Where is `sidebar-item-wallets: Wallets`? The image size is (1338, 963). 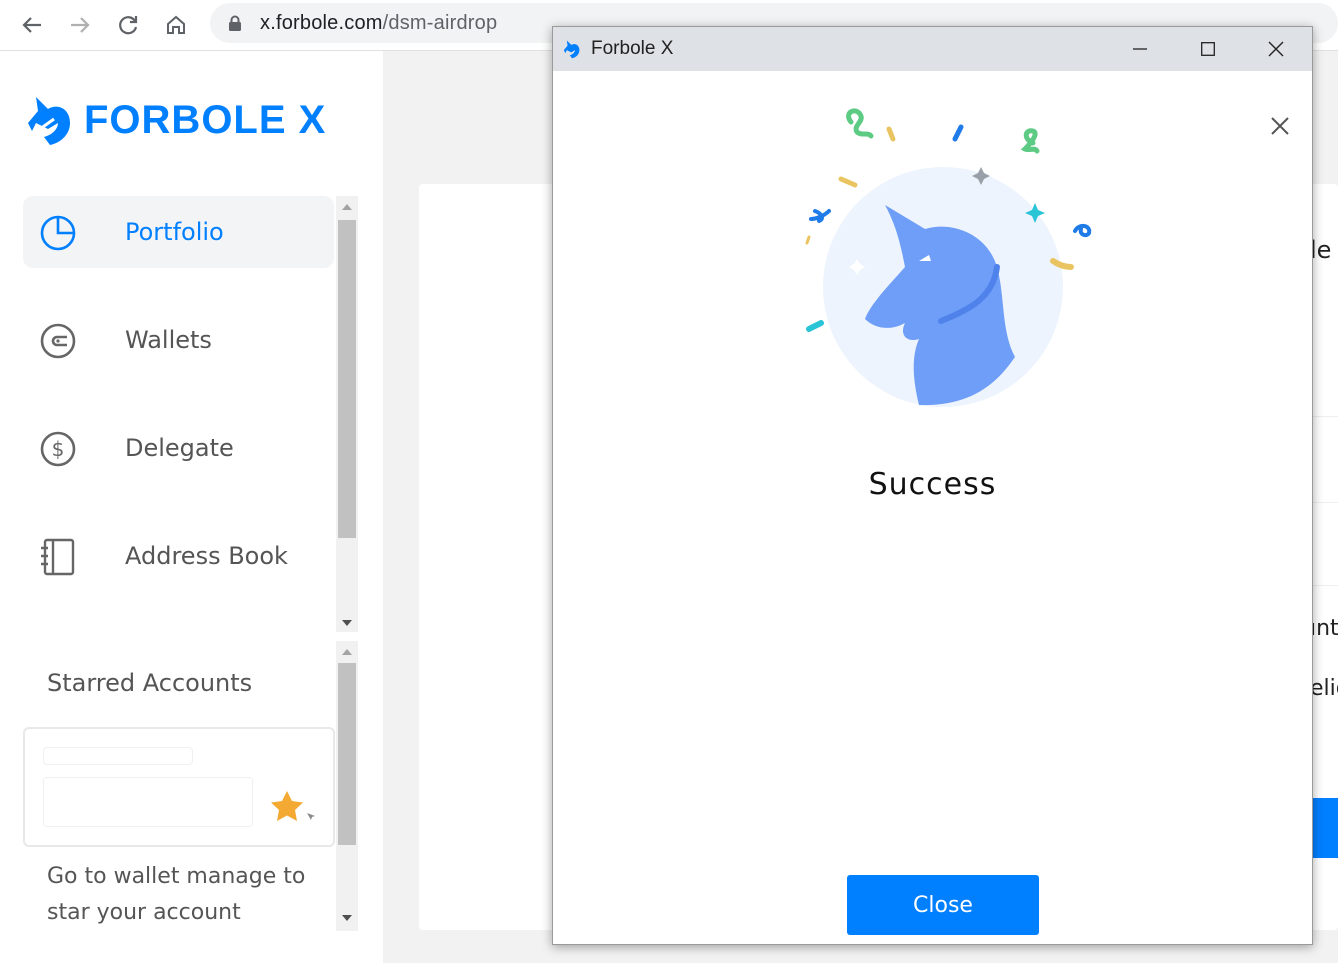 sidebar-item-wallets: Wallets is located at coordinates (178, 340).